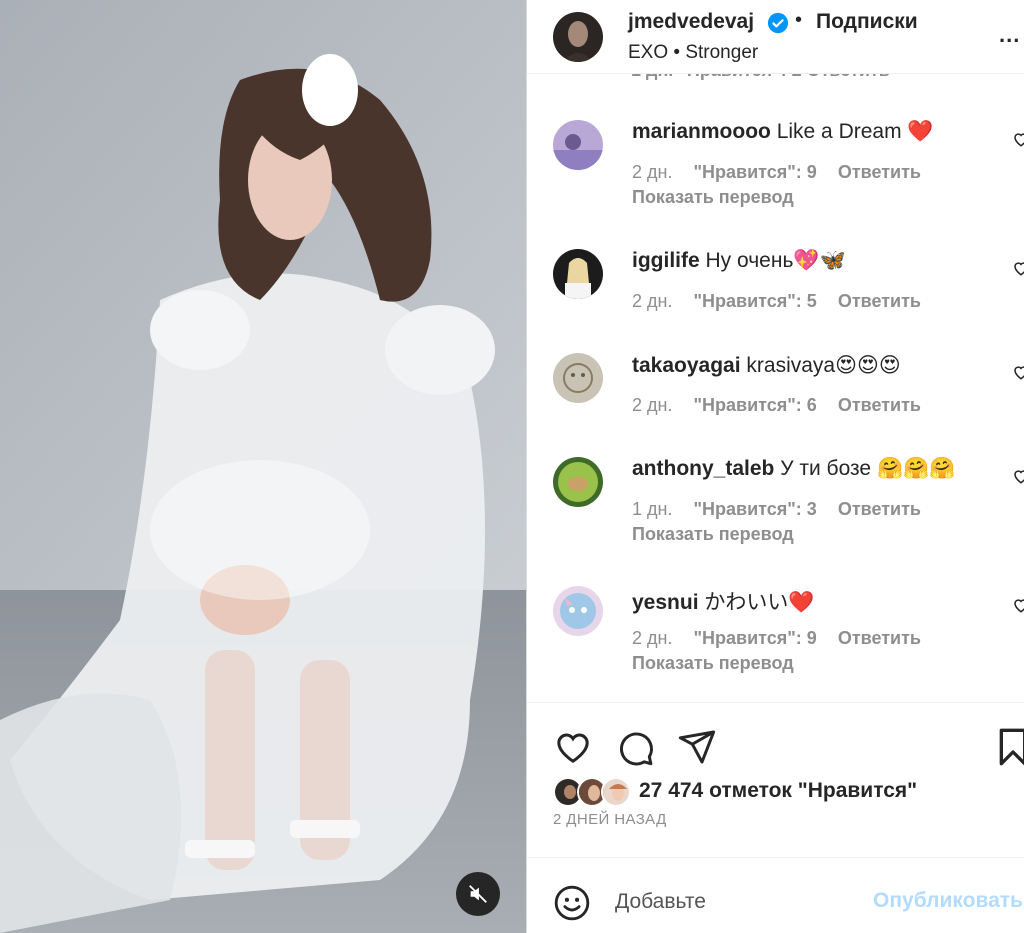 The image size is (1024, 933). Describe the element at coordinates (666, 260) in the screenshot. I see `comment-username: iggilife` at that location.